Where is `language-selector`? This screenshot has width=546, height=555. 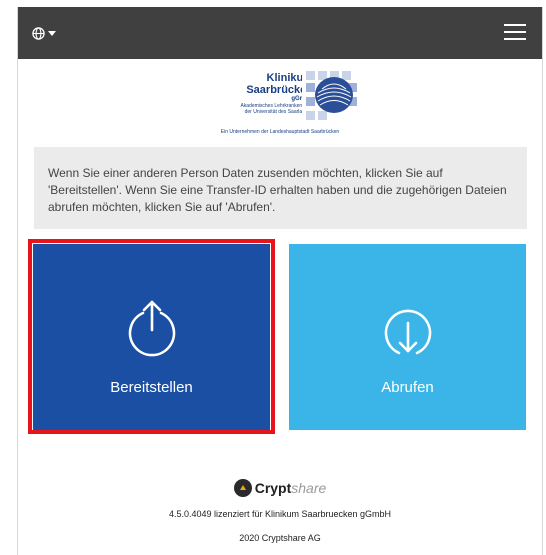
language-selector is located at coordinates (49, 33).